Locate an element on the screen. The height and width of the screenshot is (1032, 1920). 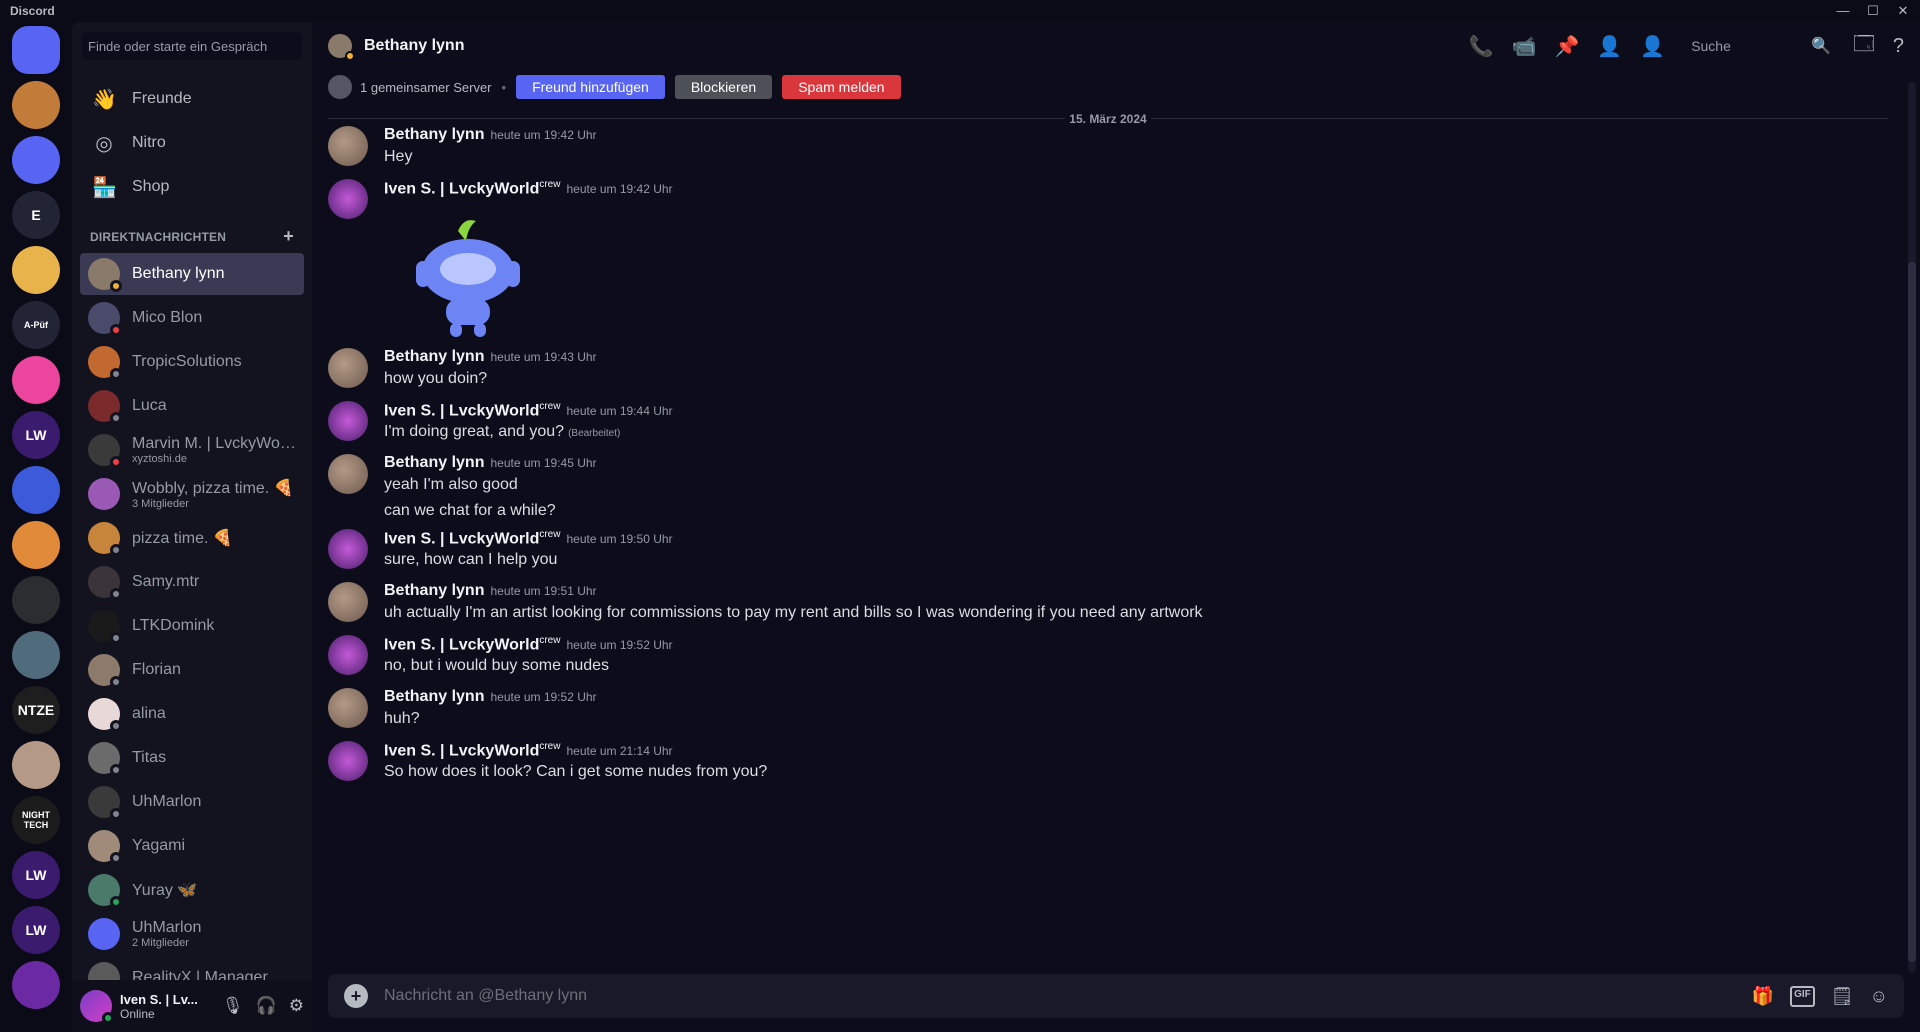
emoji-icon: ☺ is located at coordinates (1879, 996).